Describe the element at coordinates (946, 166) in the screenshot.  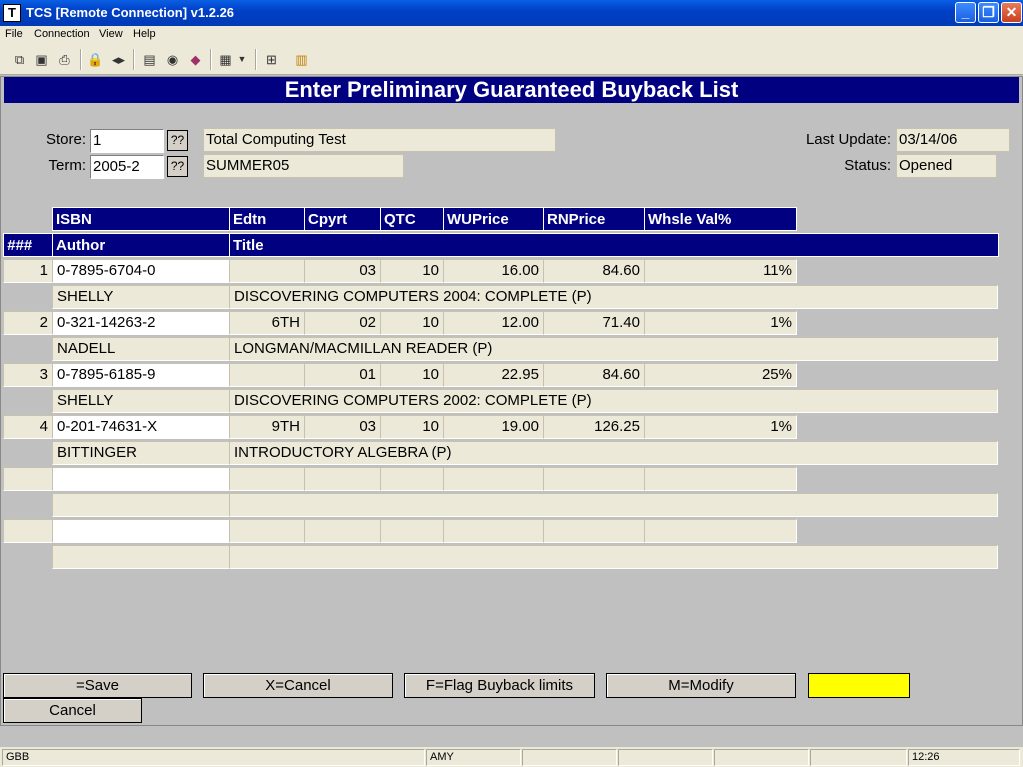
I see `status-value: Opened` at that location.